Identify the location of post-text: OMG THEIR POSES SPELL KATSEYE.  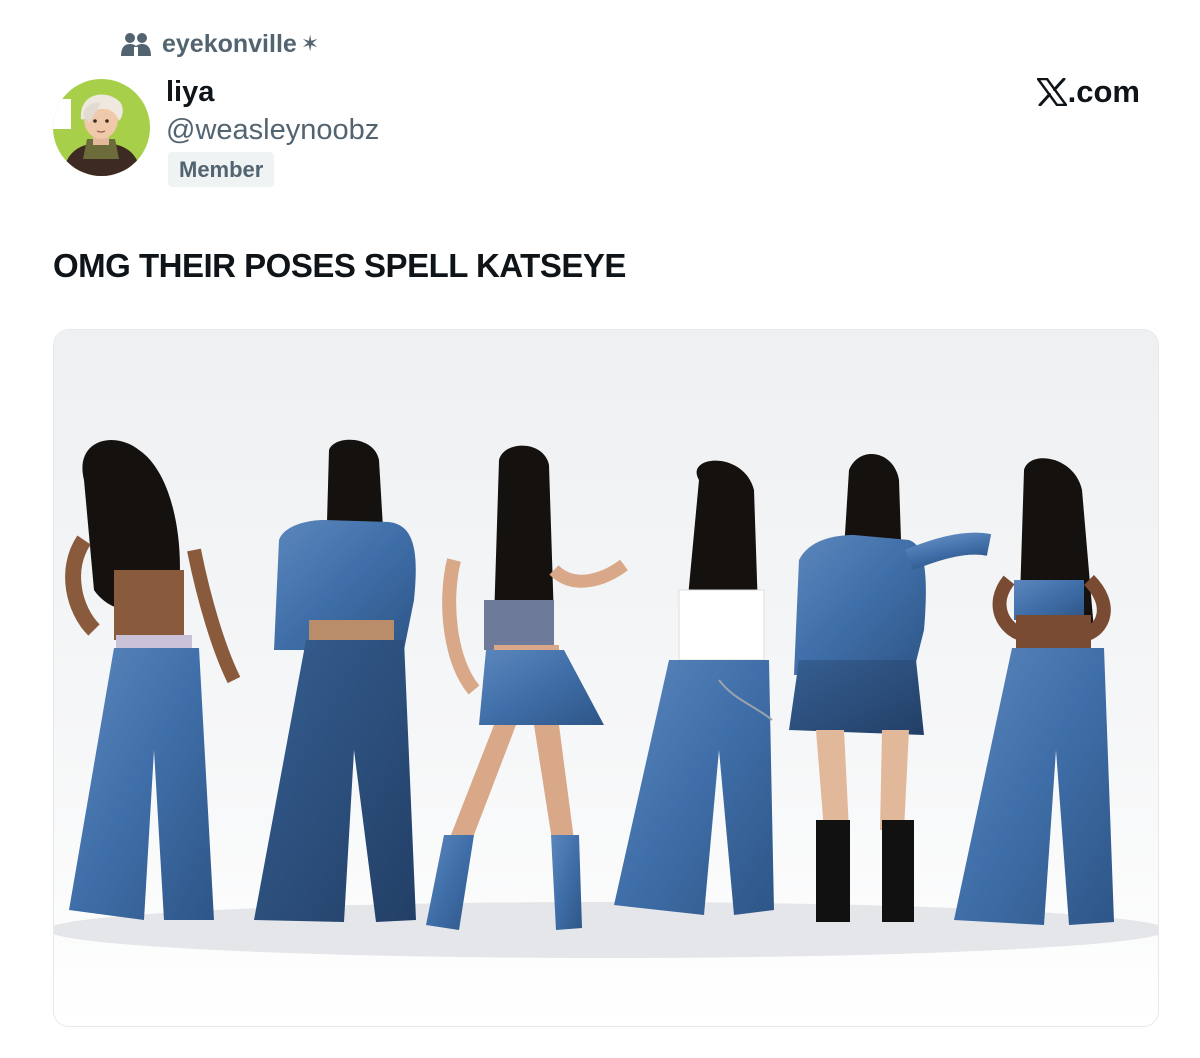
(339, 265).